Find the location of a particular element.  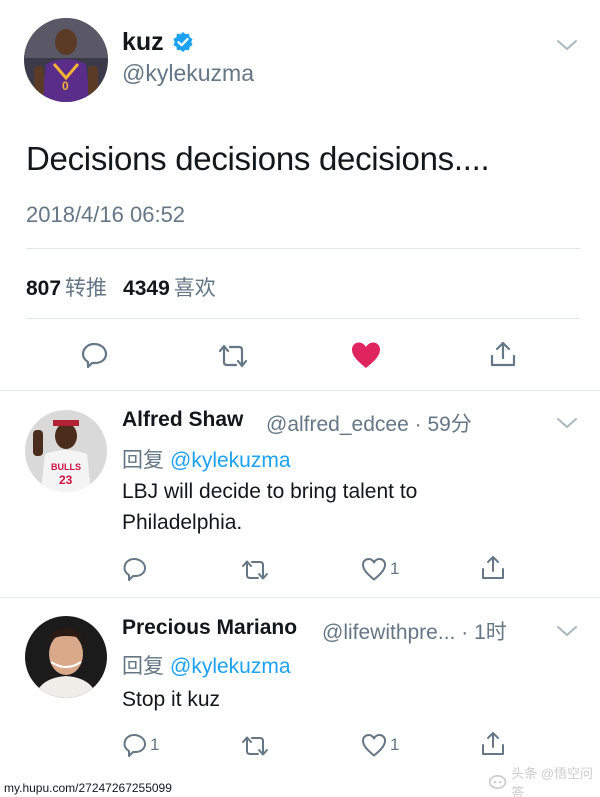

heart-filled-icon is located at coordinates (366, 355).